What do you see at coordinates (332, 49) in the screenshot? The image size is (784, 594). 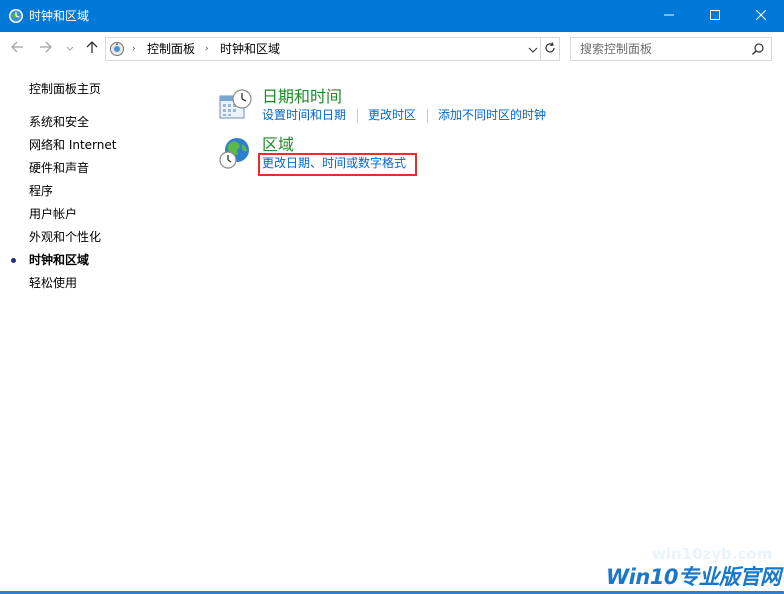 I see `address-bar: › 控制面板 › 时钟和区域` at bounding box center [332, 49].